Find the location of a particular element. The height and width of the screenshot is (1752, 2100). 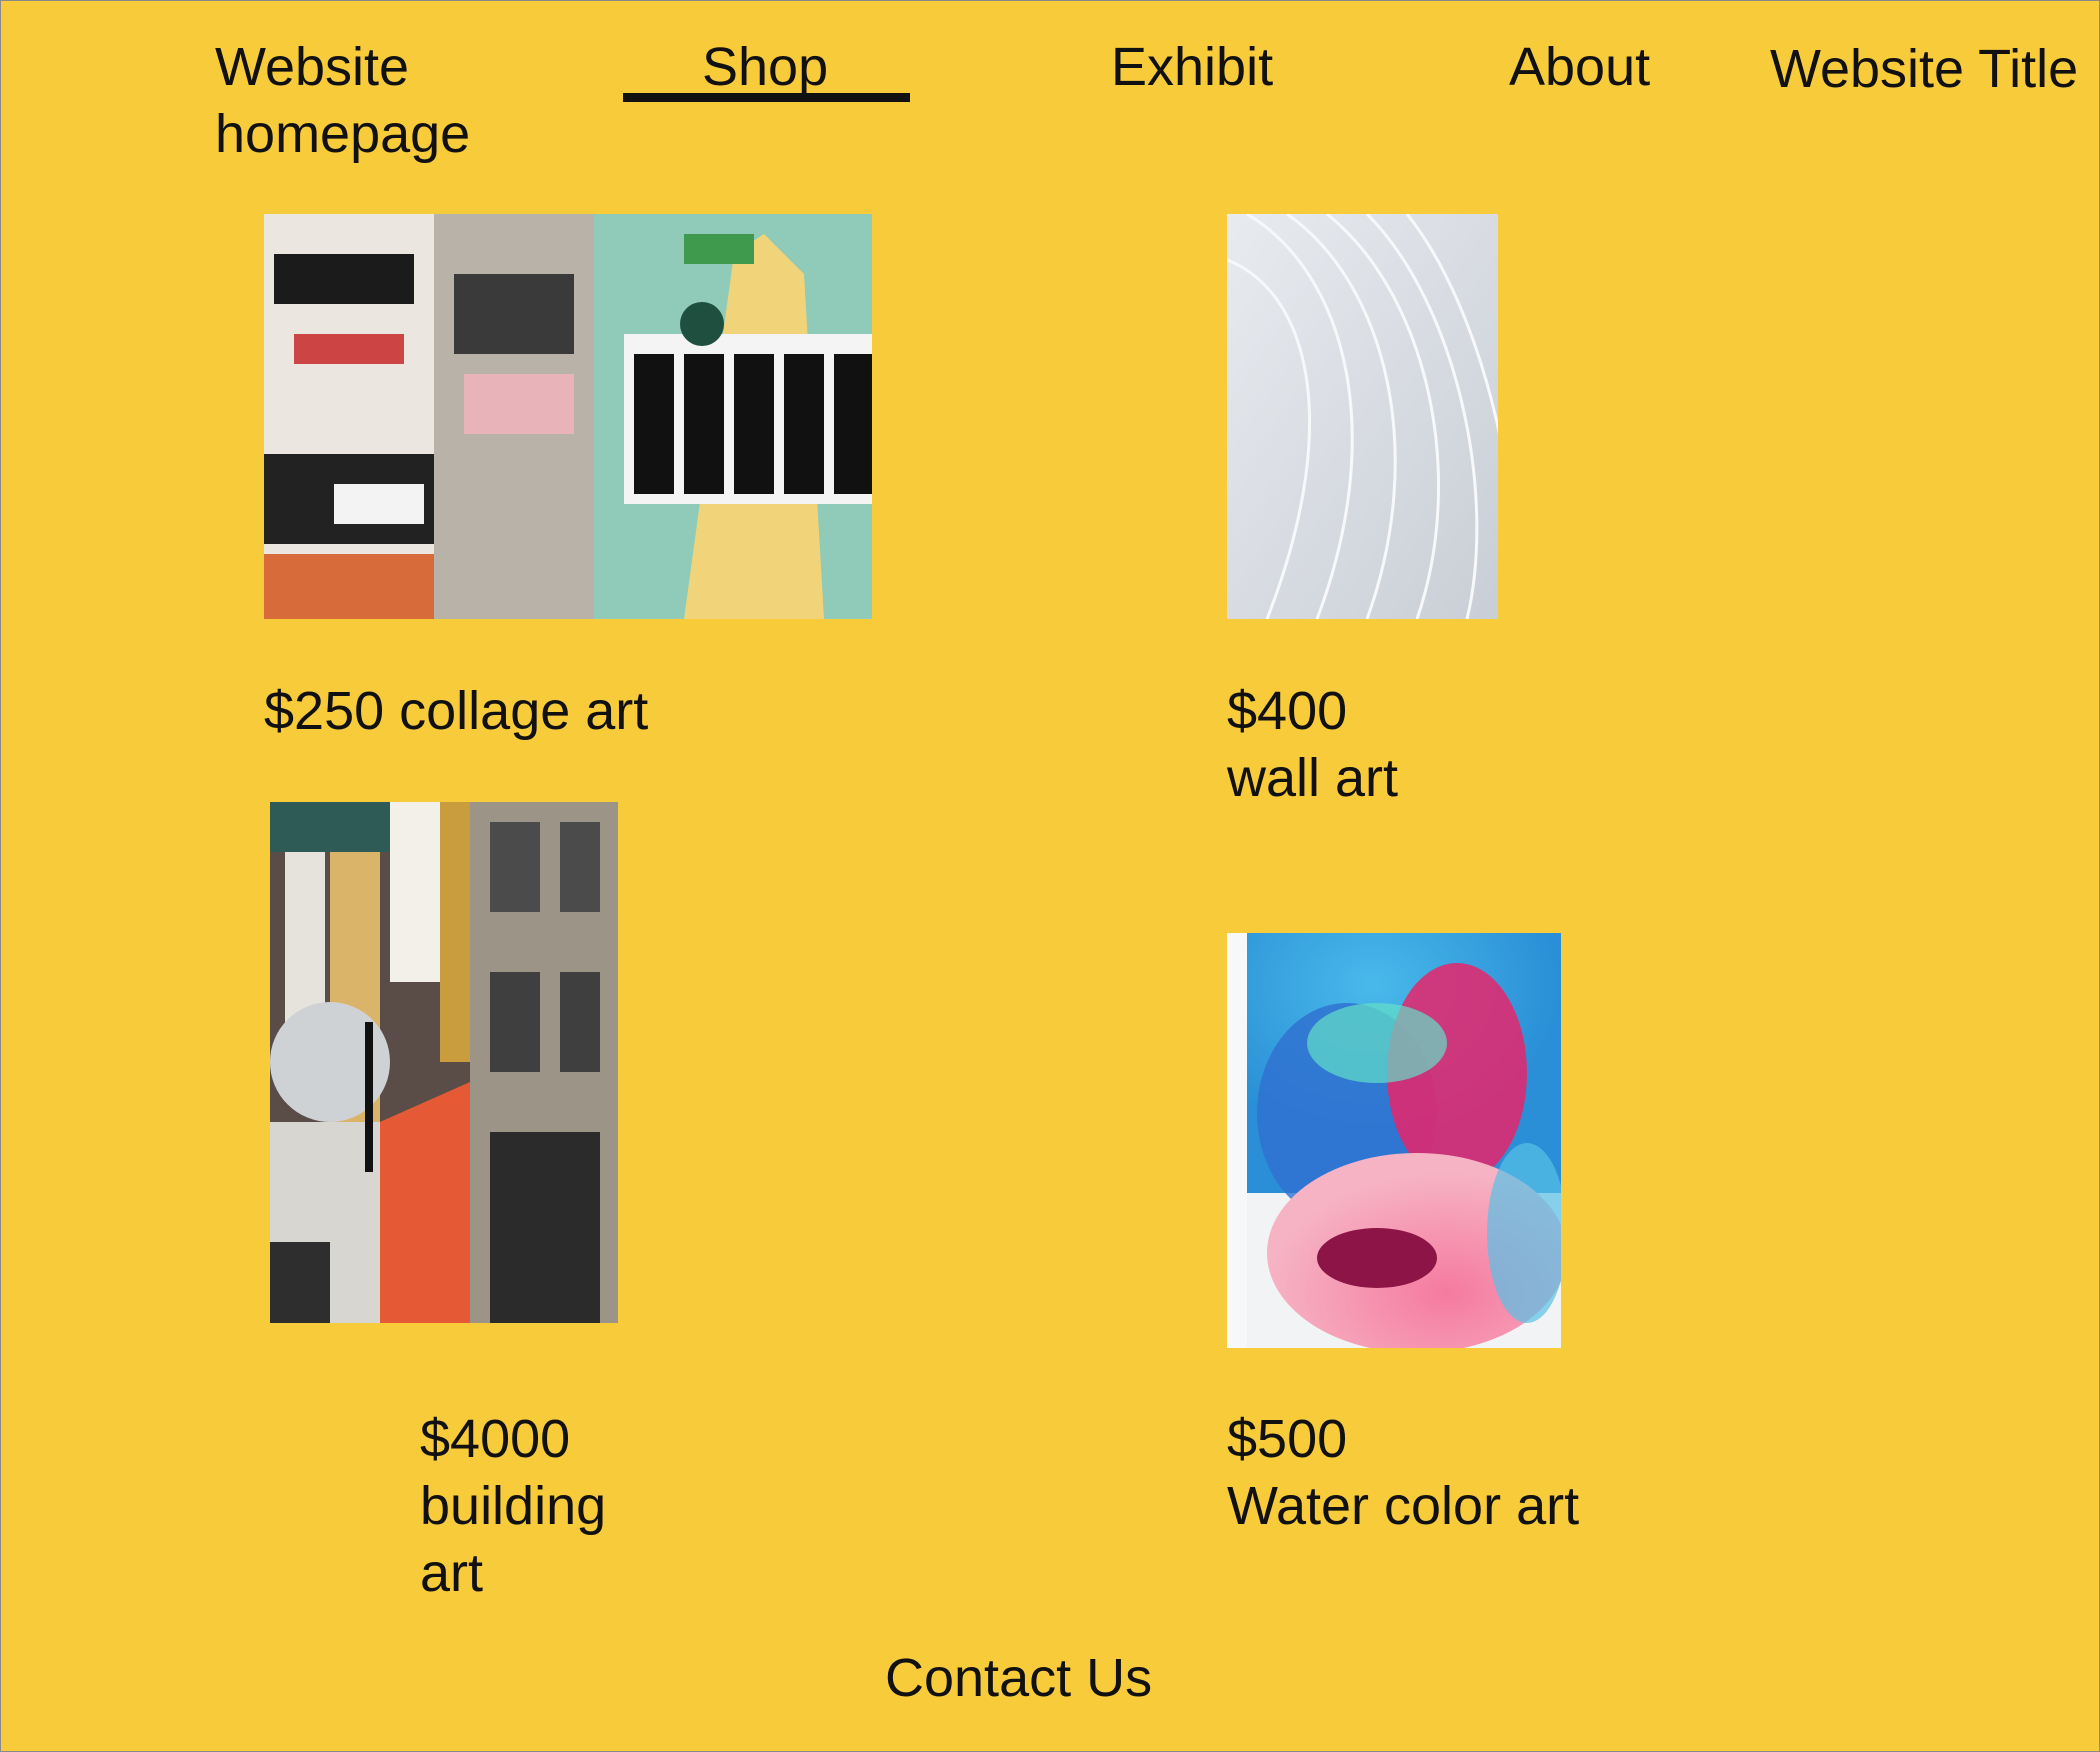

wall-art-image is located at coordinates (1362, 416).